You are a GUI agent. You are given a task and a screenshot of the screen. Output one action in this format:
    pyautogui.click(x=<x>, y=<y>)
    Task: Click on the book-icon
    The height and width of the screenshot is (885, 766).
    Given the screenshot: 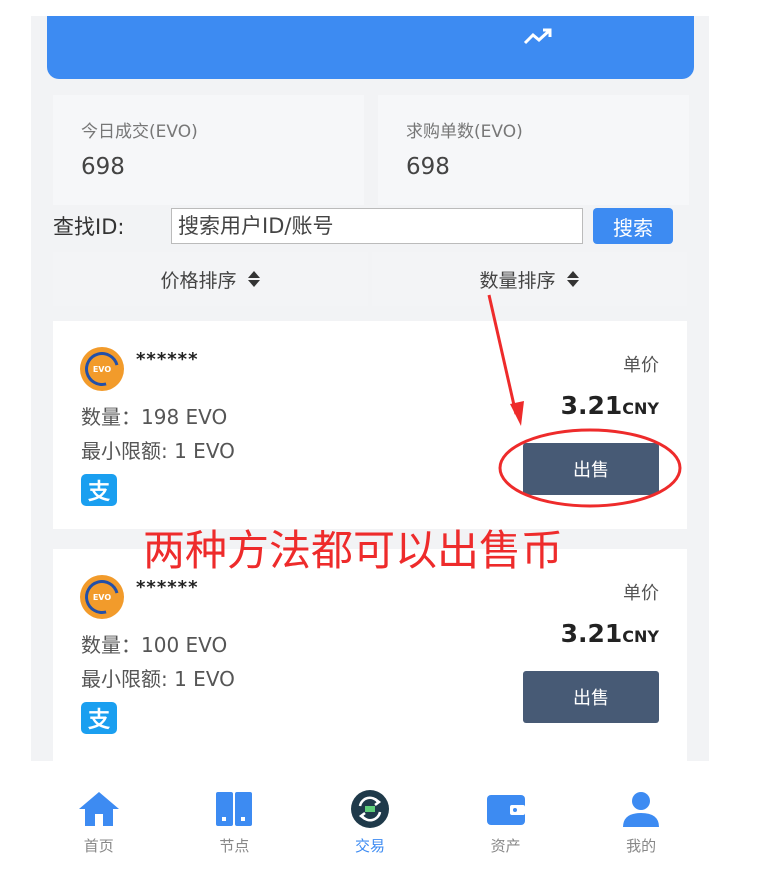 What is the action you would take?
    pyautogui.click(x=234, y=809)
    